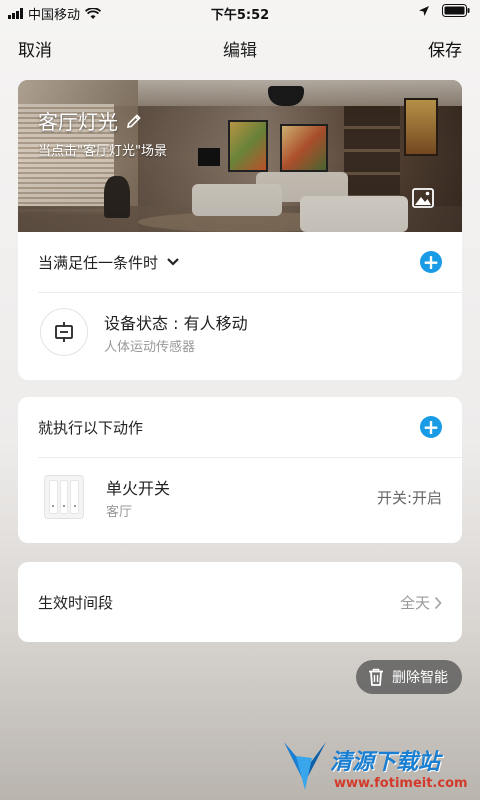 The height and width of the screenshot is (800, 480). I want to click on divider, so click(250, 457).